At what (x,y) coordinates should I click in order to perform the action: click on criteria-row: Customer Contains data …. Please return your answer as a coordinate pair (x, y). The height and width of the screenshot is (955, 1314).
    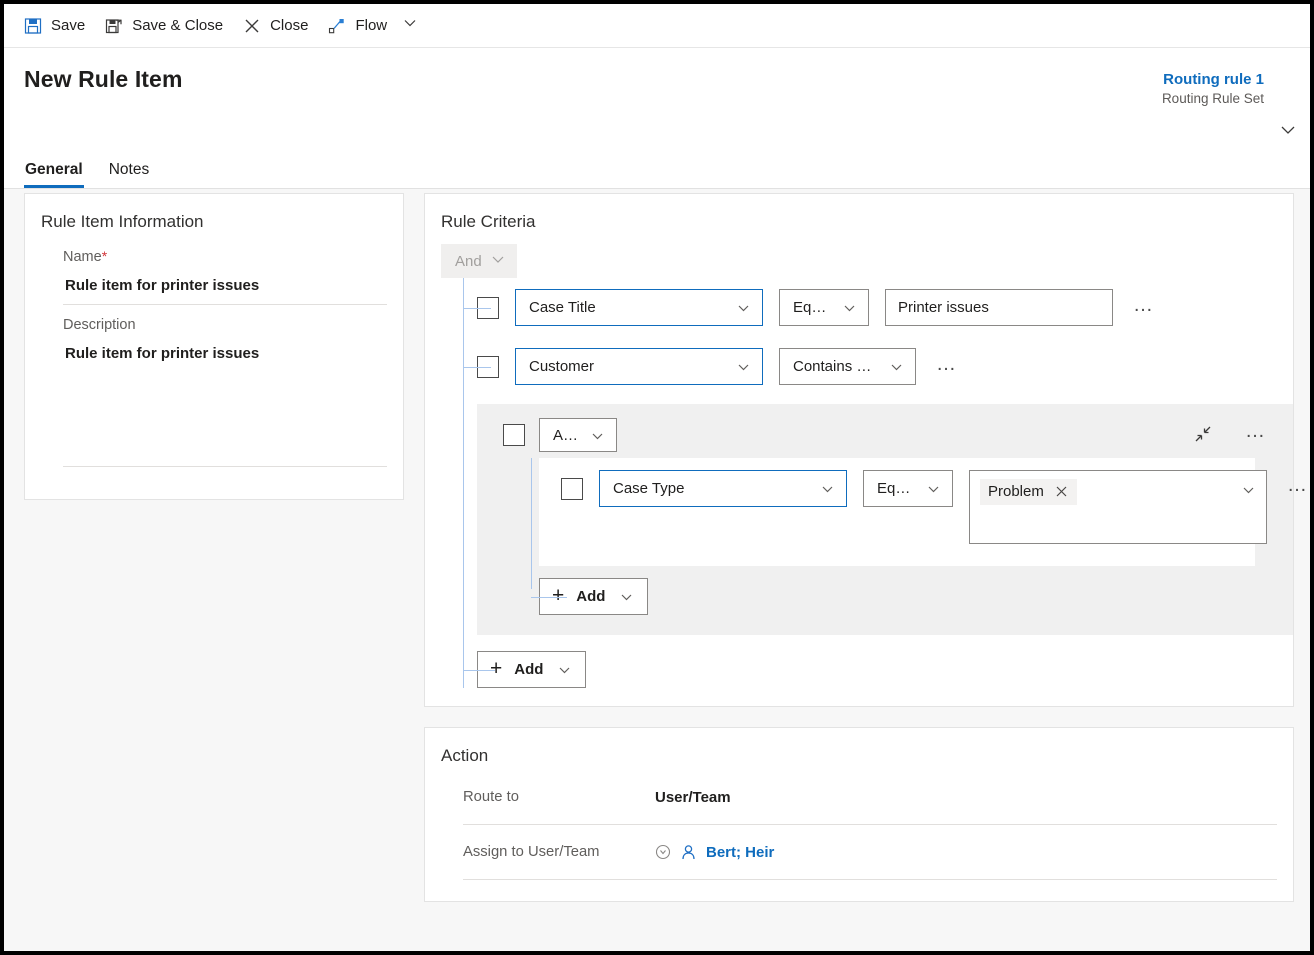
    Looking at the image, I should click on (878, 366).